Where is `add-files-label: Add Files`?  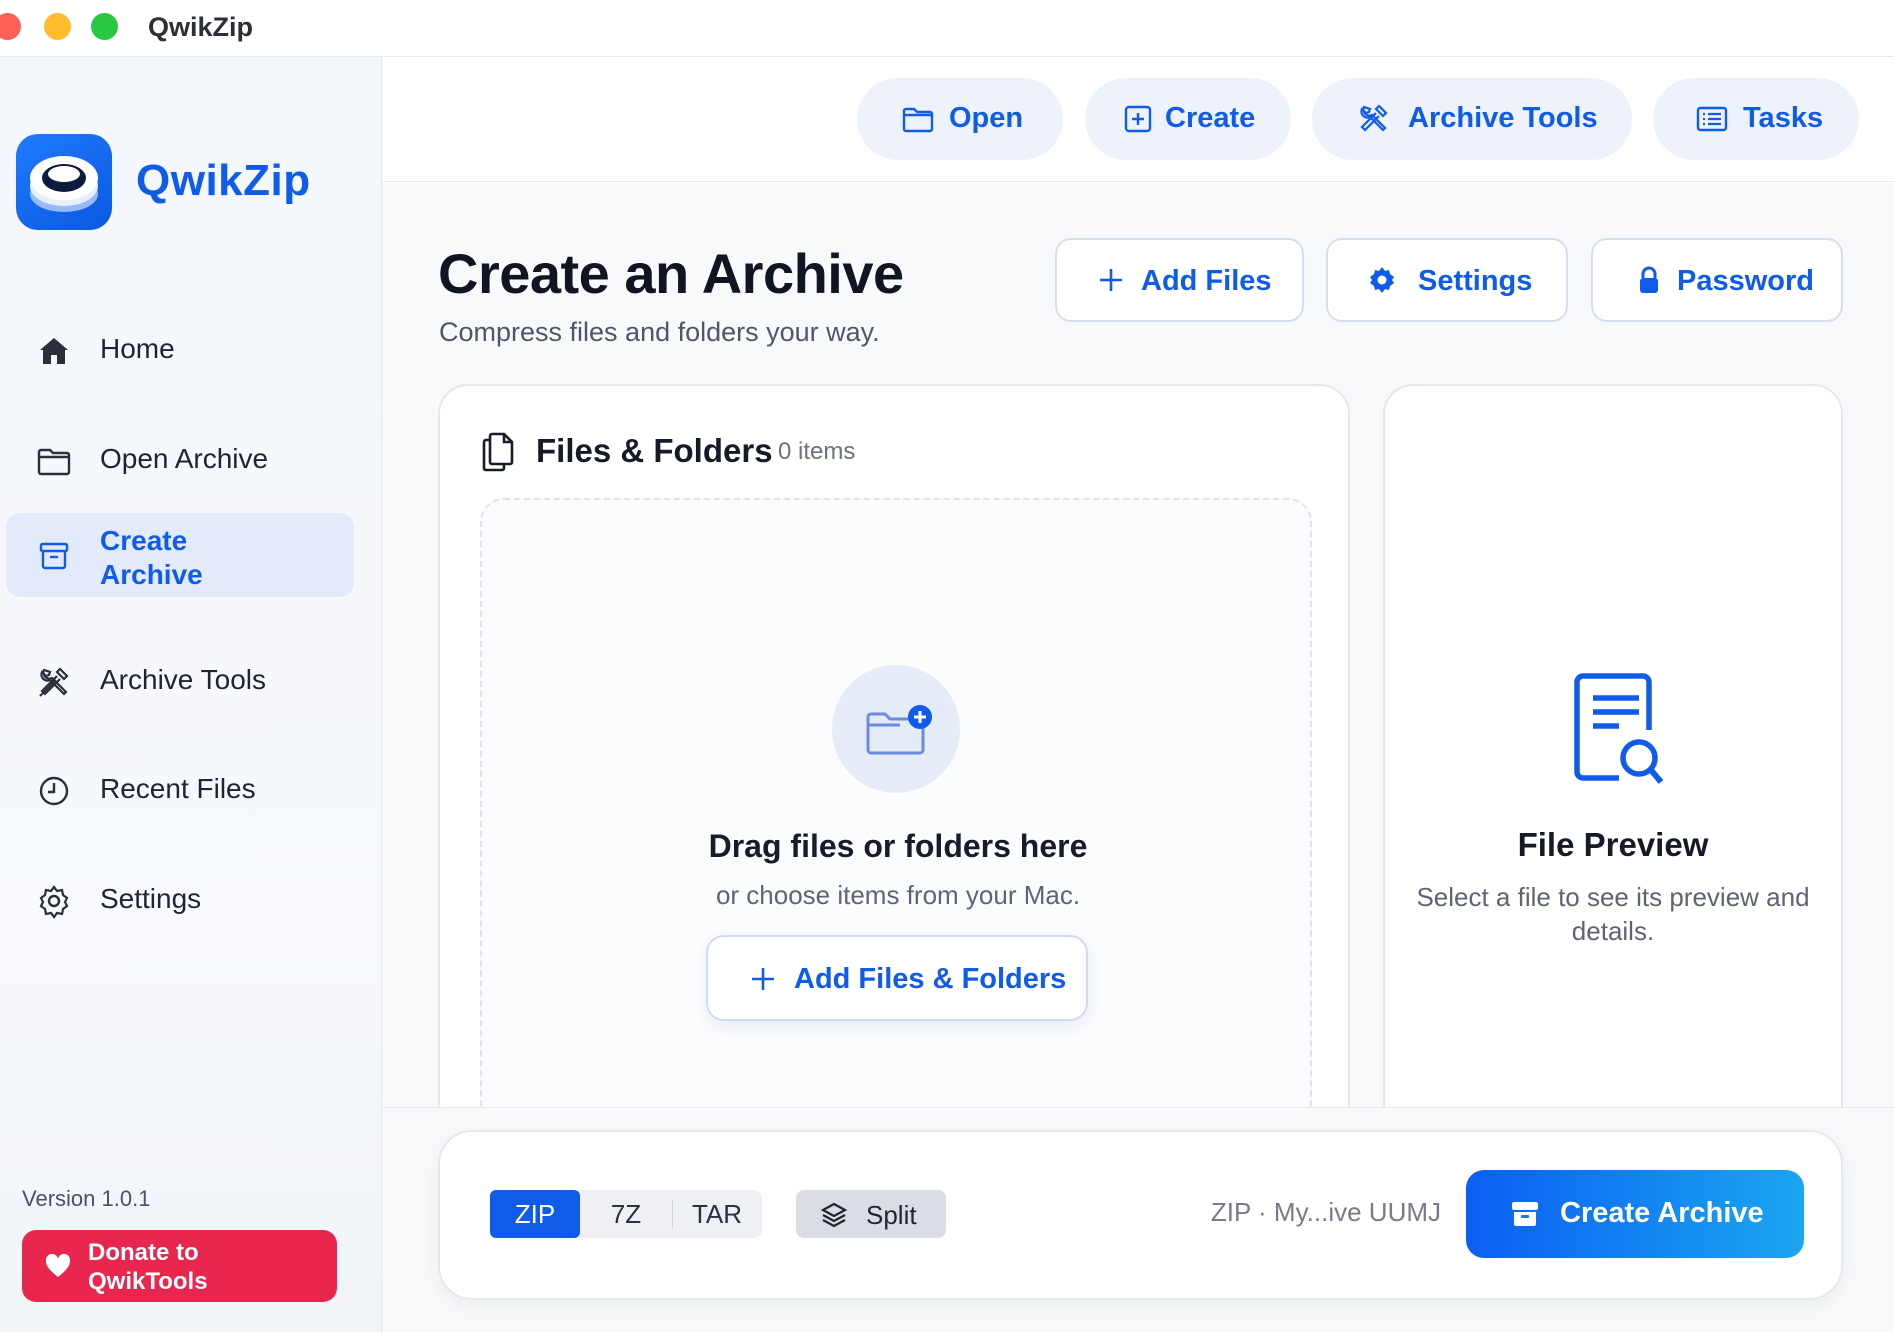
add-files-label: Add Files is located at coordinates (1206, 281).